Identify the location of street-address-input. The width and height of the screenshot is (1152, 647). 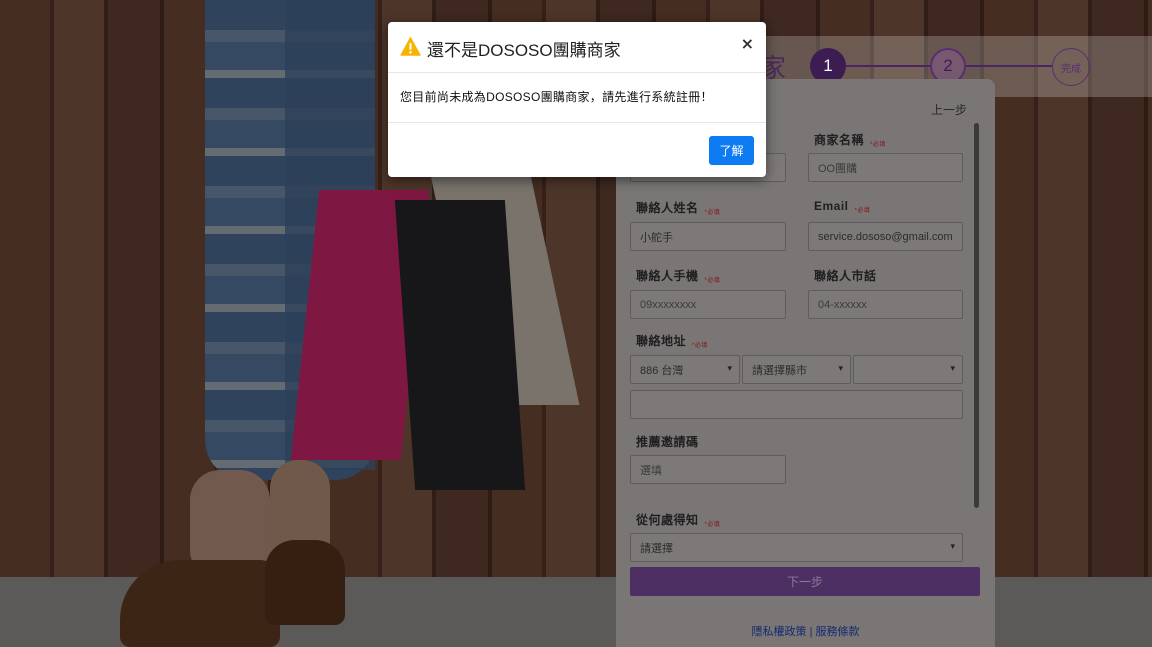
(796, 404).